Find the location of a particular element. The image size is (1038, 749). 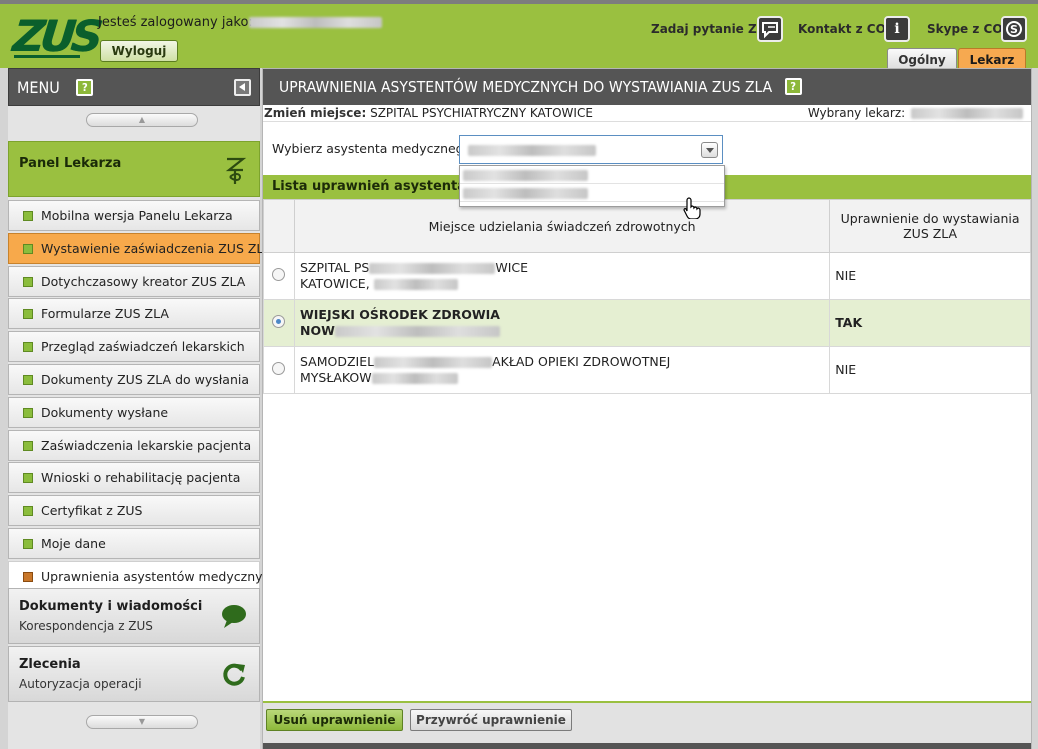

svg-text: S is located at coordinates (1014, 29).